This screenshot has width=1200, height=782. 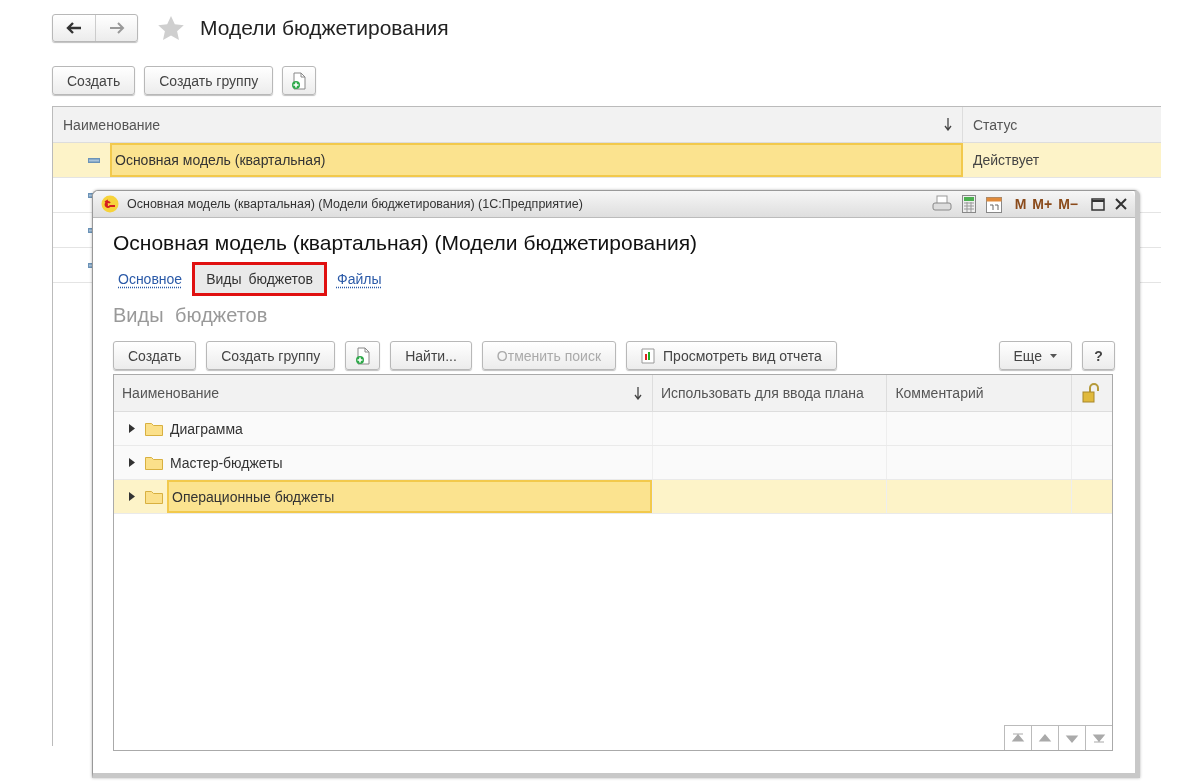 What do you see at coordinates (1121, 204) in the screenshot?
I see `close-icon` at bounding box center [1121, 204].